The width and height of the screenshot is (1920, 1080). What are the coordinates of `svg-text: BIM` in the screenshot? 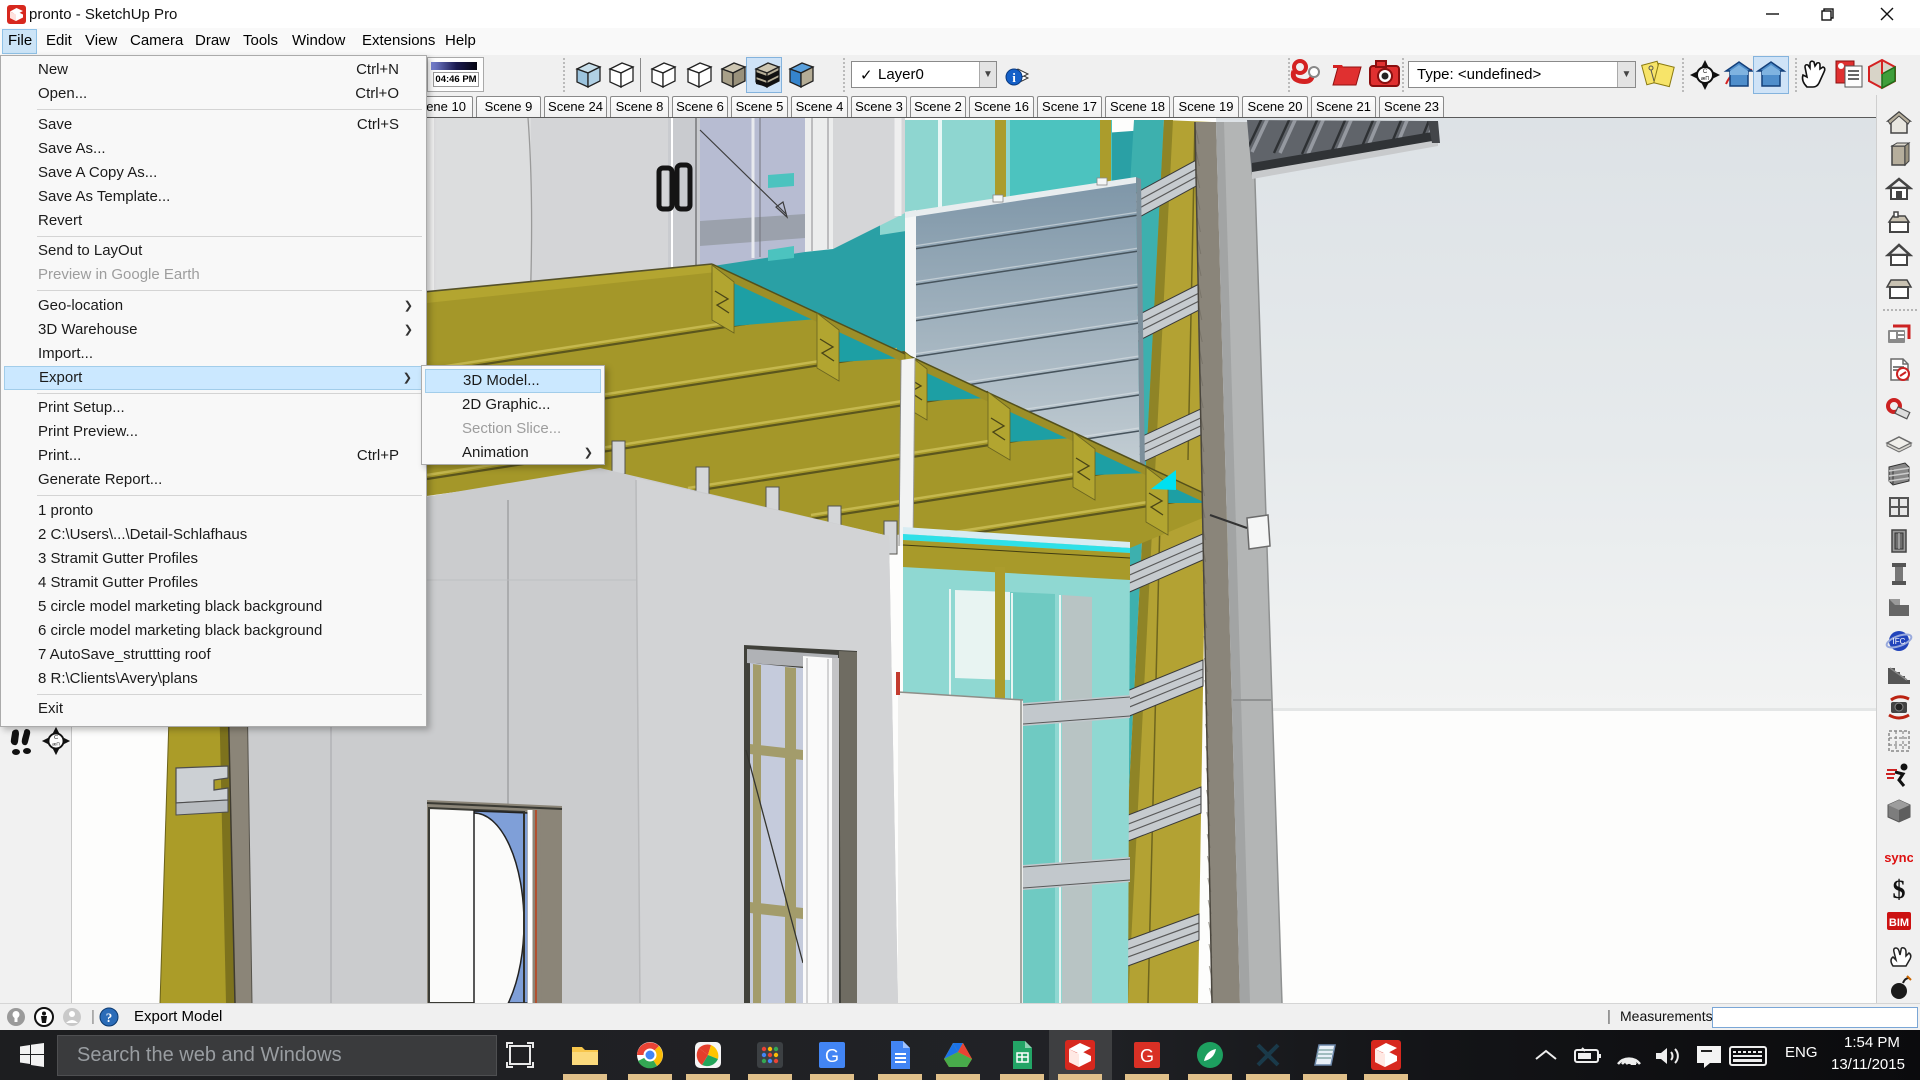 It's located at (1899, 923).